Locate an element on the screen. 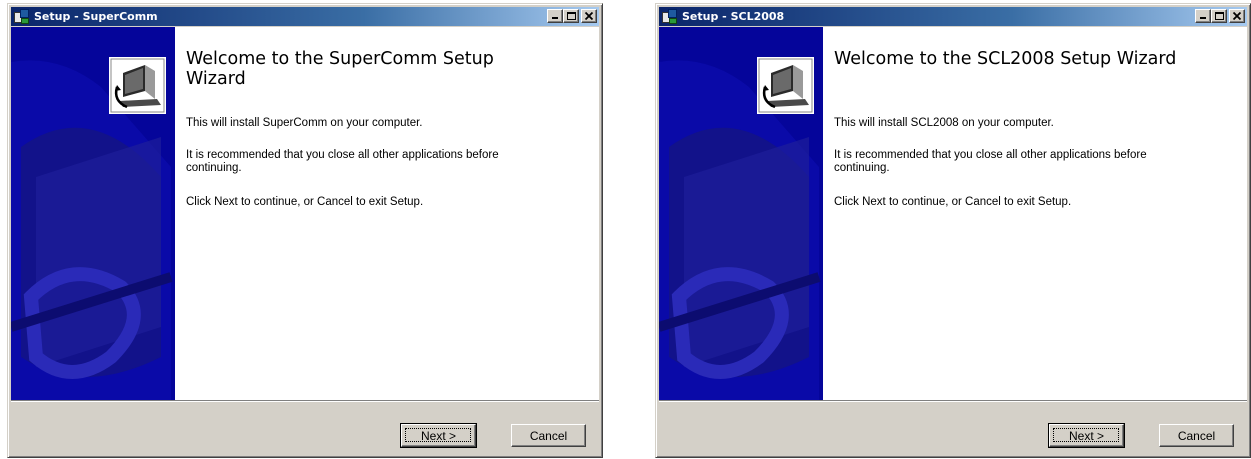  window-title: Setup - SCL2008 is located at coordinates (733, 16).